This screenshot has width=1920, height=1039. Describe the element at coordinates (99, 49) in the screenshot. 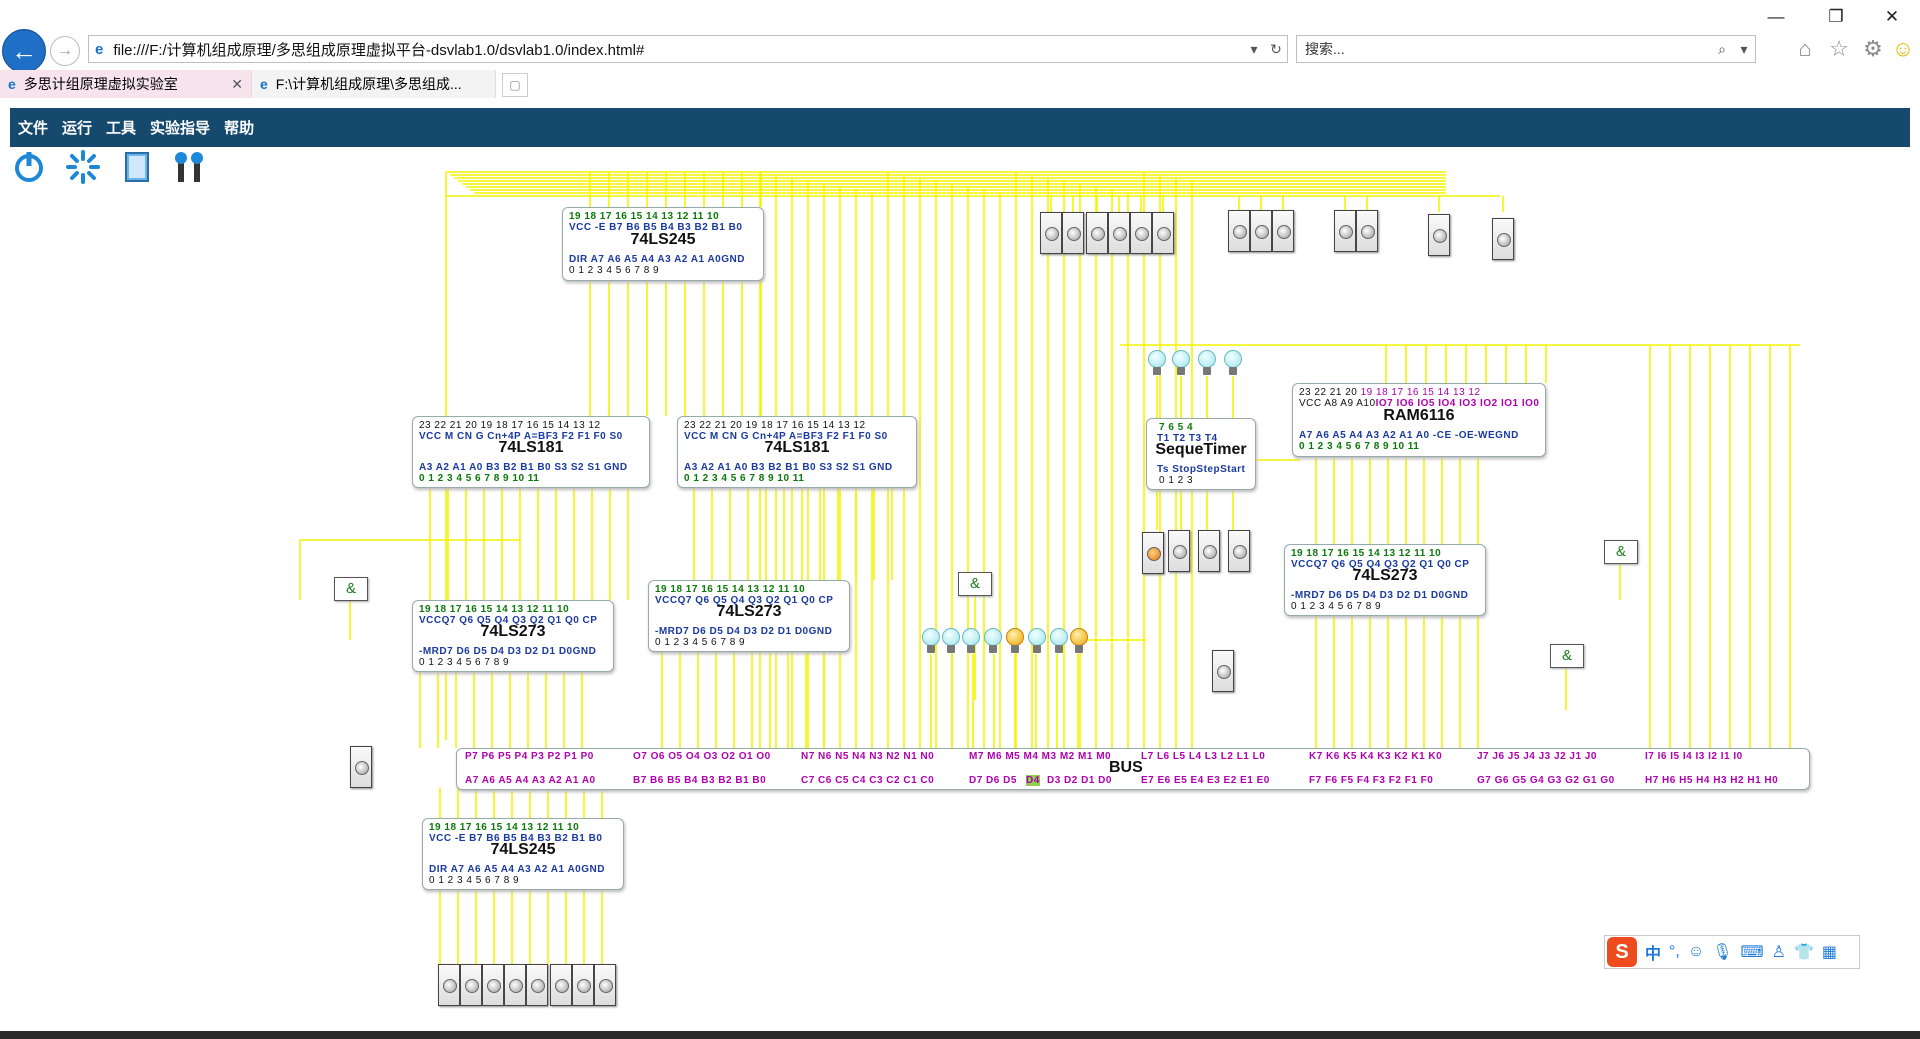

I see `ie-page-icon: e` at that location.